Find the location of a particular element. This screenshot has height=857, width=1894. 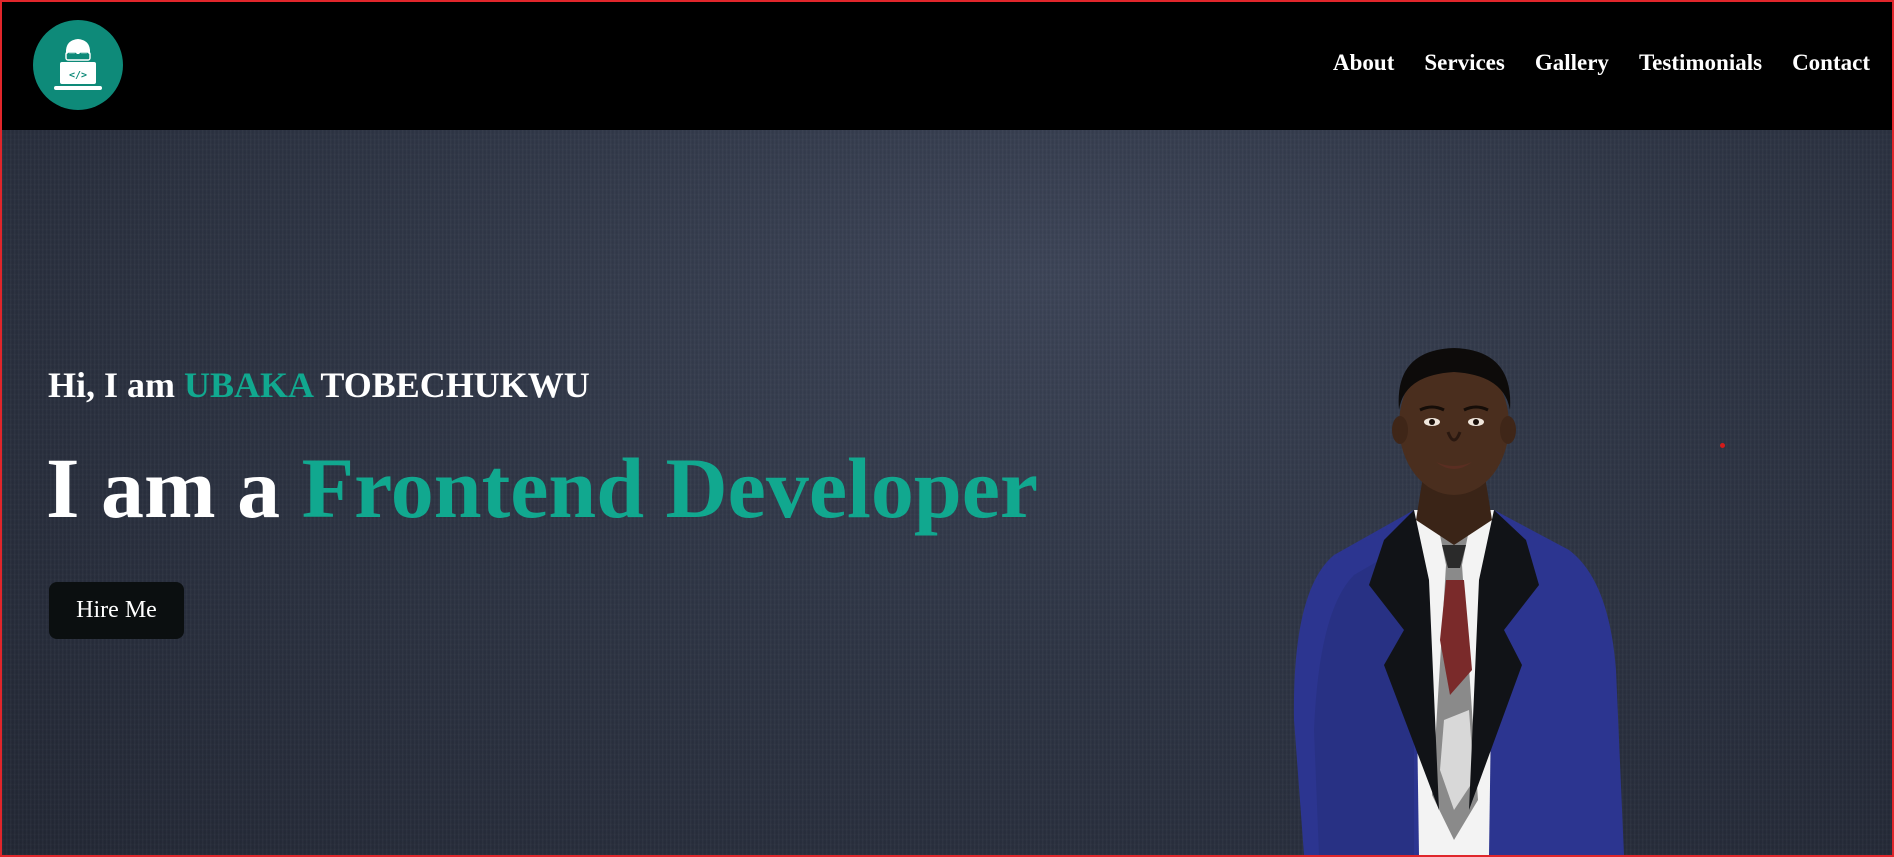

first-name: UBAKA is located at coordinates (248, 385).